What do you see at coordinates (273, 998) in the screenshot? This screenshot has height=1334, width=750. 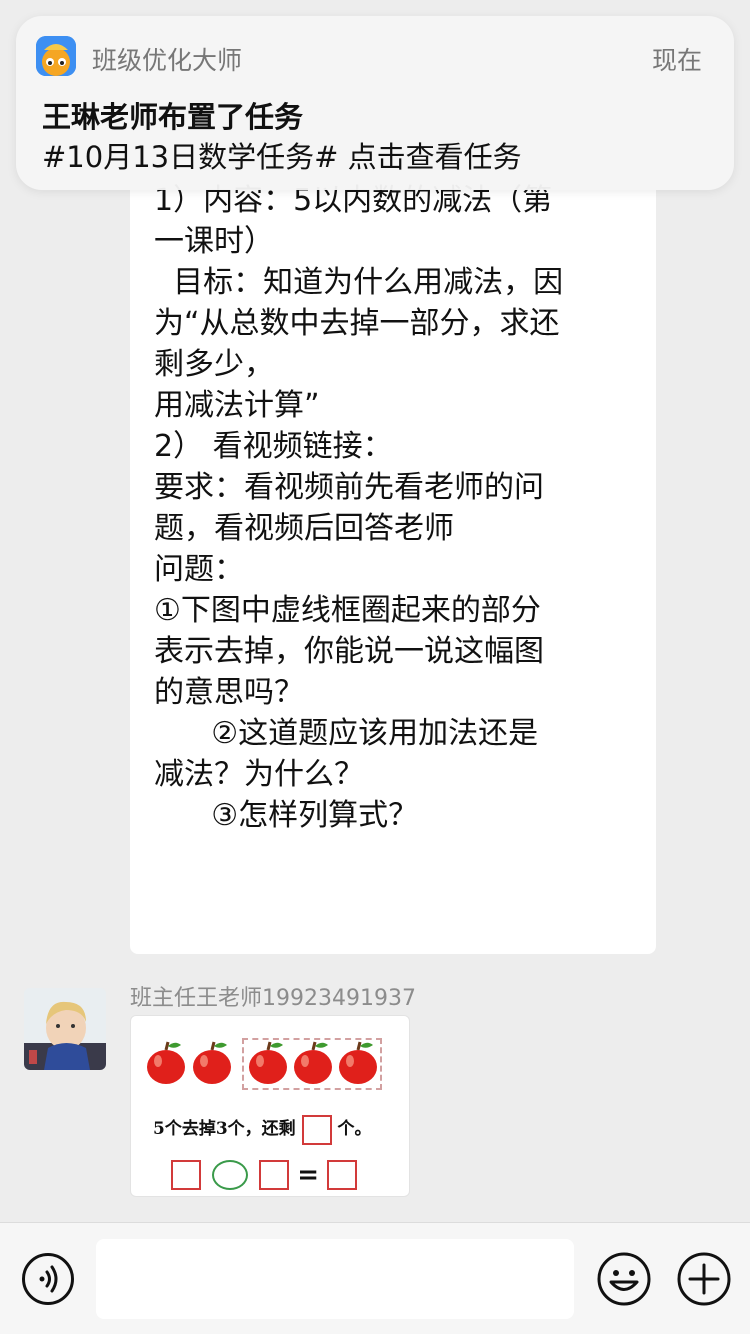 I see `sender-name: 班主任王老师19923491937` at bounding box center [273, 998].